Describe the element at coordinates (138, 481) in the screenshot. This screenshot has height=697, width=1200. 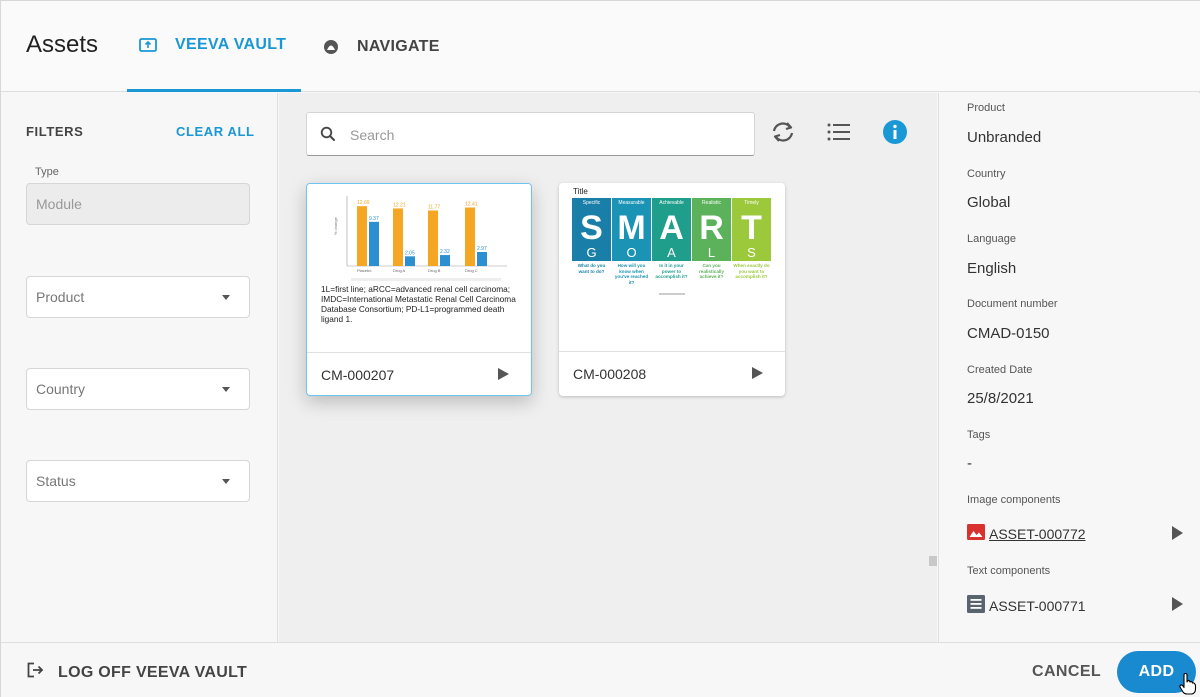
I see `status-select: Status` at that location.